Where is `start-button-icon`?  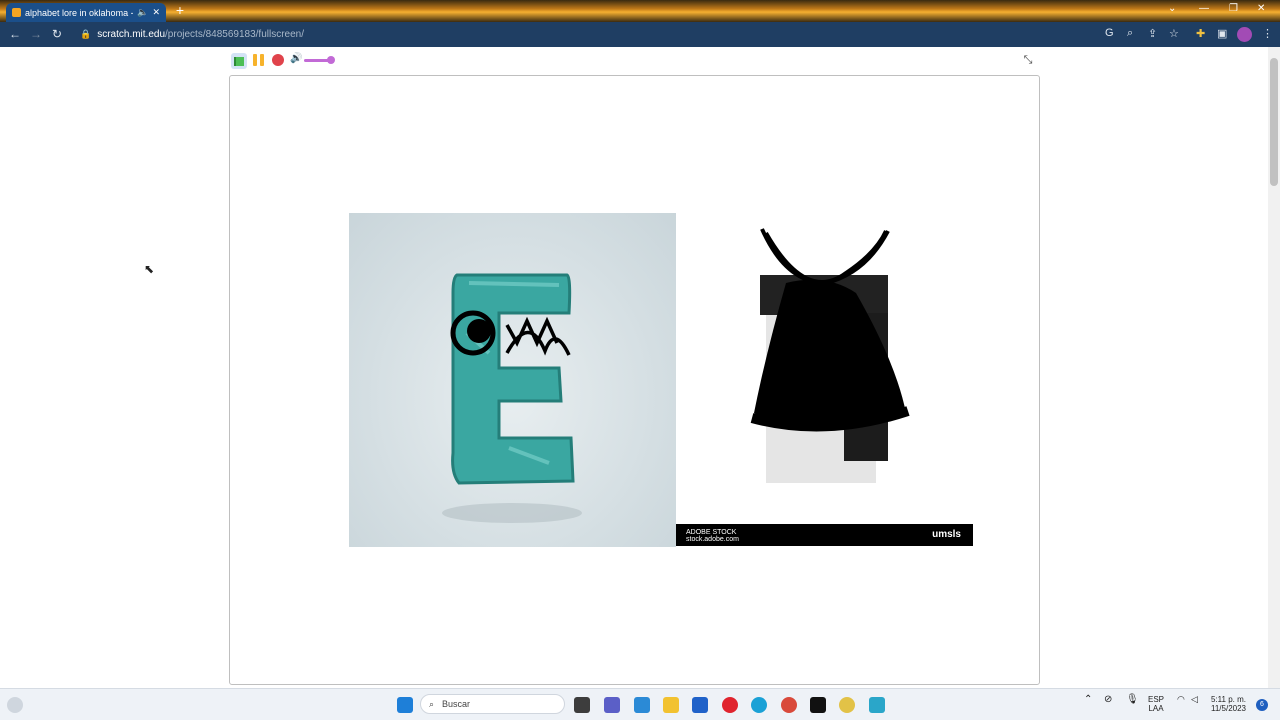 start-button-icon is located at coordinates (405, 705).